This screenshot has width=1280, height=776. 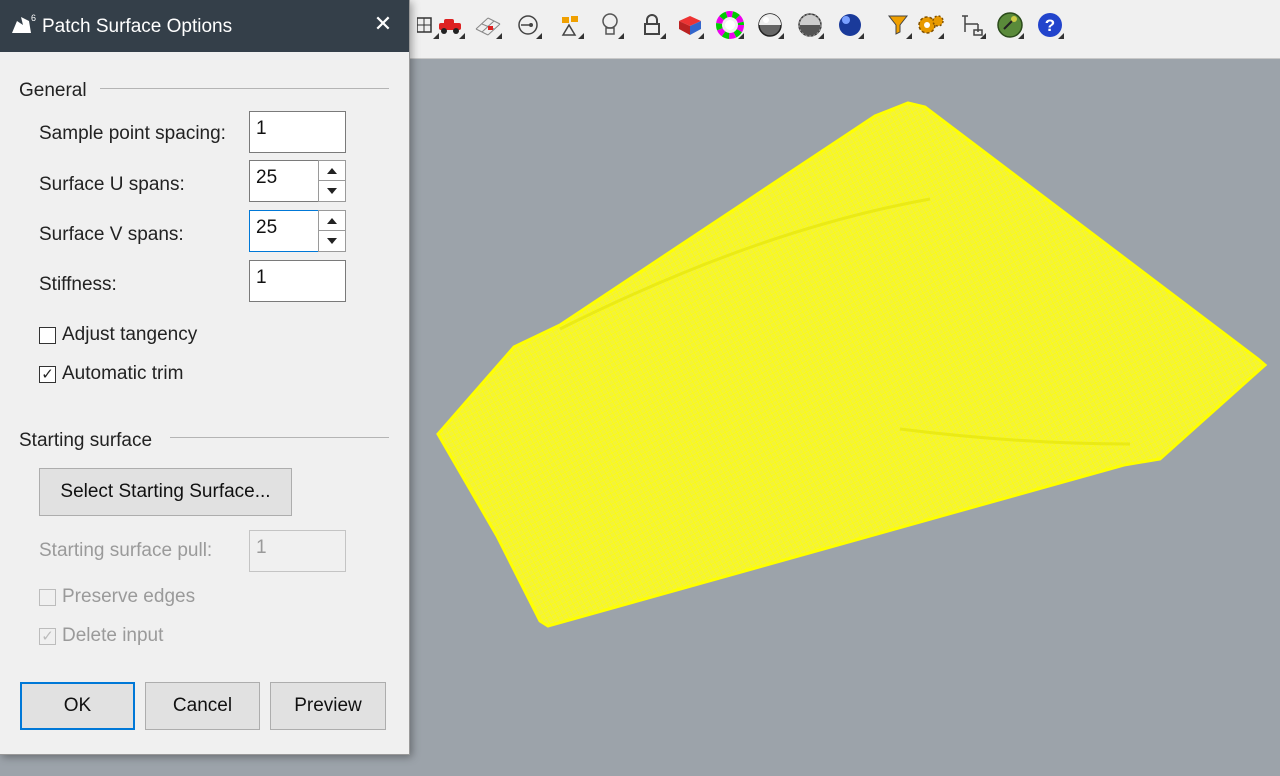 What do you see at coordinates (126, 550) in the screenshot?
I see `starting-surface-pull-label: Starting surface pull:` at bounding box center [126, 550].